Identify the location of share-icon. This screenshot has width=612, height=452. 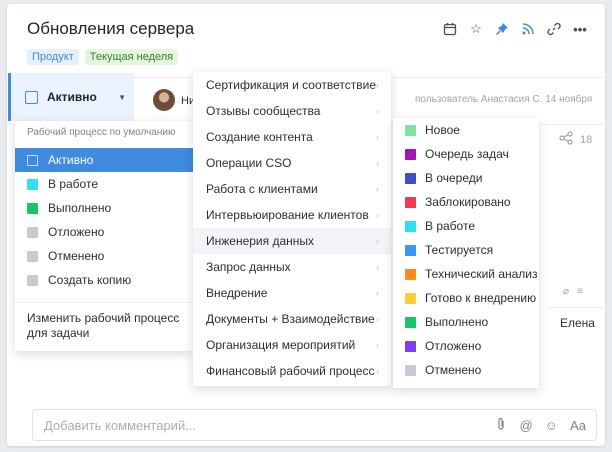
(566, 139).